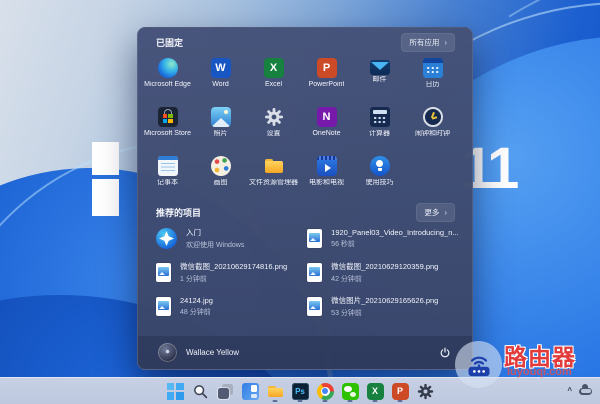 This screenshot has width=600, height=404. Describe the element at coordinates (167, 78) in the screenshot. I see `pinned-app-tile: Microsoft Edge` at that location.